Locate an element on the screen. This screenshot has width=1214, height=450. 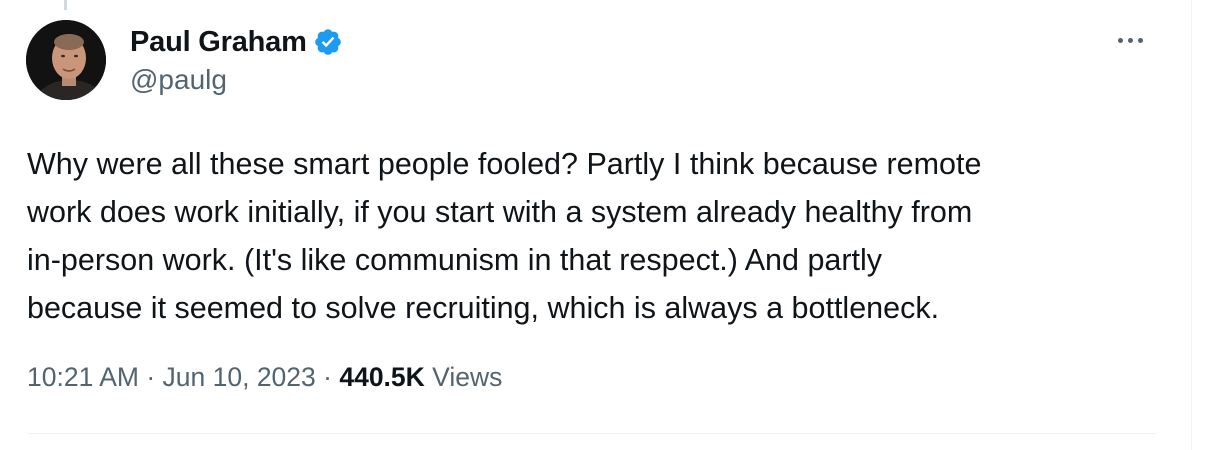
column-border is located at coordinates (1191, 225).